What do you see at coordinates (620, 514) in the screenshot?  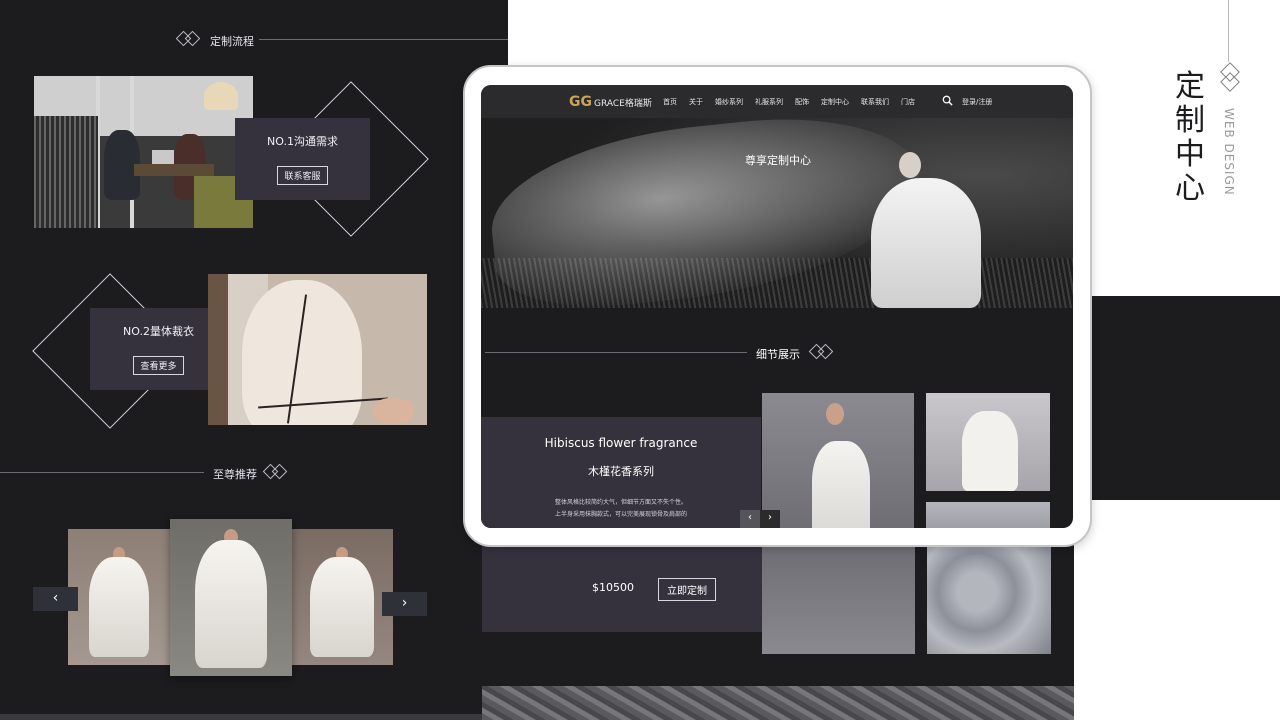 I see `promo-desc-line: 上半身采用抹胸款式，可以完美展现锁骨及肩部的` at bounding box center [620, 514].